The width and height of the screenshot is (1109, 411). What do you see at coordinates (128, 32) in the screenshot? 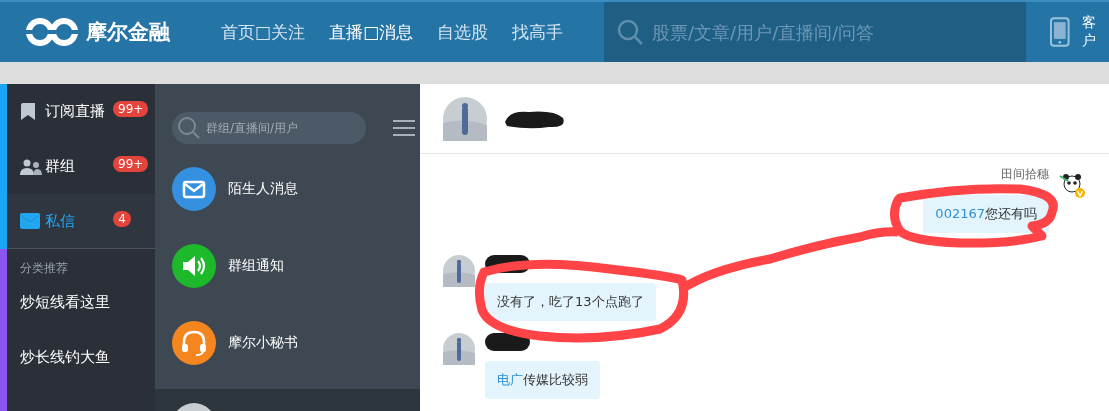
I see `logo-text: 摩尔金融` at bounding box center [128, 32].